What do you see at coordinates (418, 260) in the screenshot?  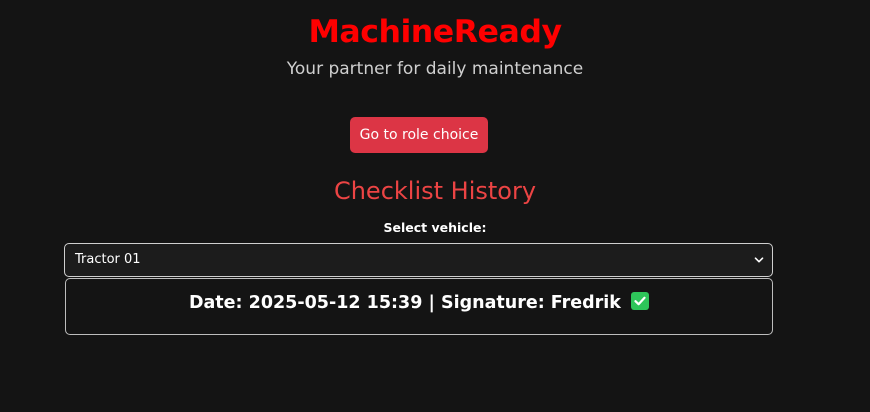 I see `vehicle-select: Tractor 01` at bounding box center [418, 260].